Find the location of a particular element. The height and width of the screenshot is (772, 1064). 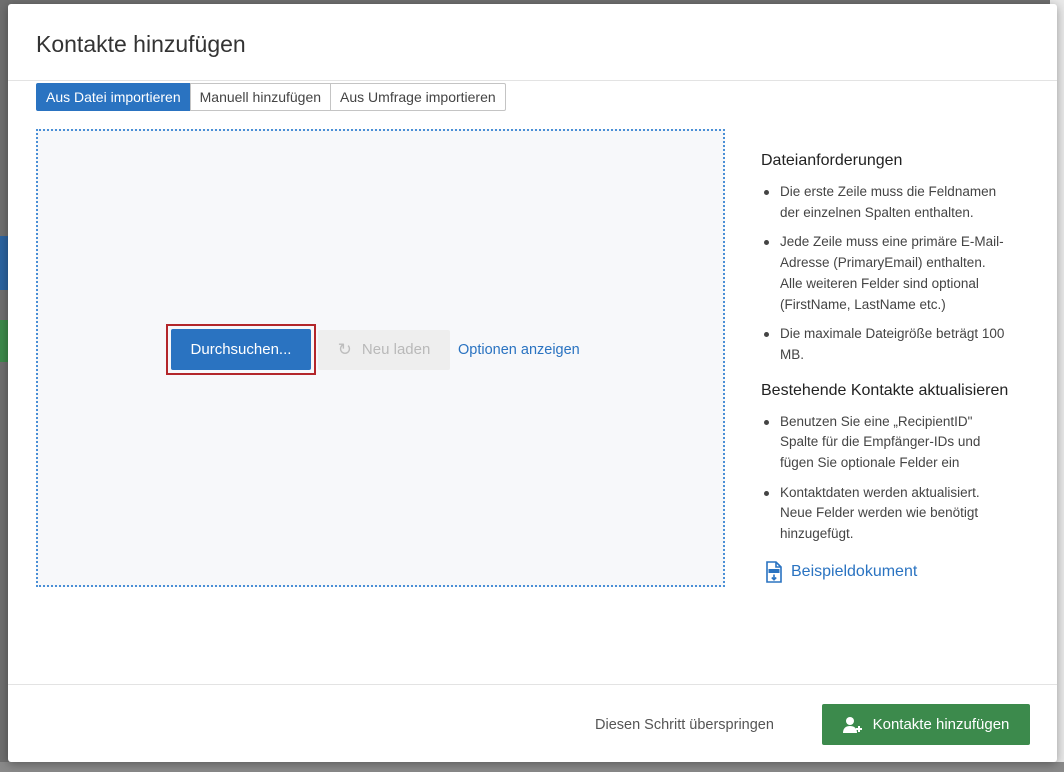

update-heading: Bestehende Kontakte aktualisieren is located at coordinates (885, 390).